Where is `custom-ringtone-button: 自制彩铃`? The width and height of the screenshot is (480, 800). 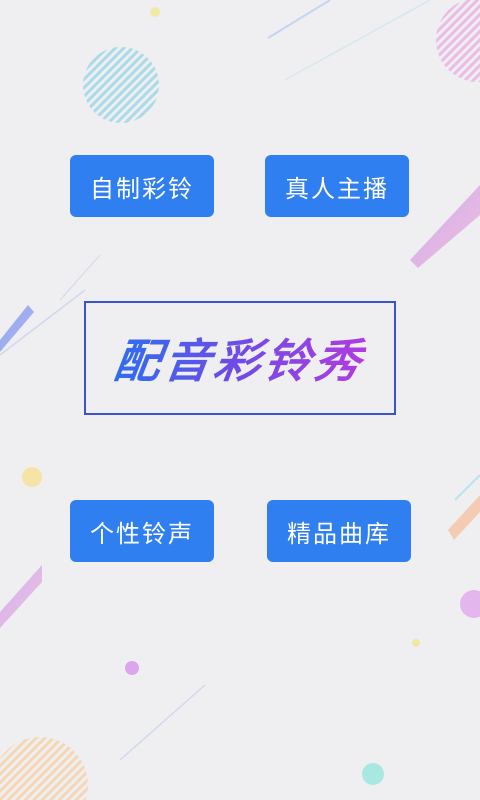 custom-ringtone-button: 自制彩铃 is located at coordinates (142, 186).